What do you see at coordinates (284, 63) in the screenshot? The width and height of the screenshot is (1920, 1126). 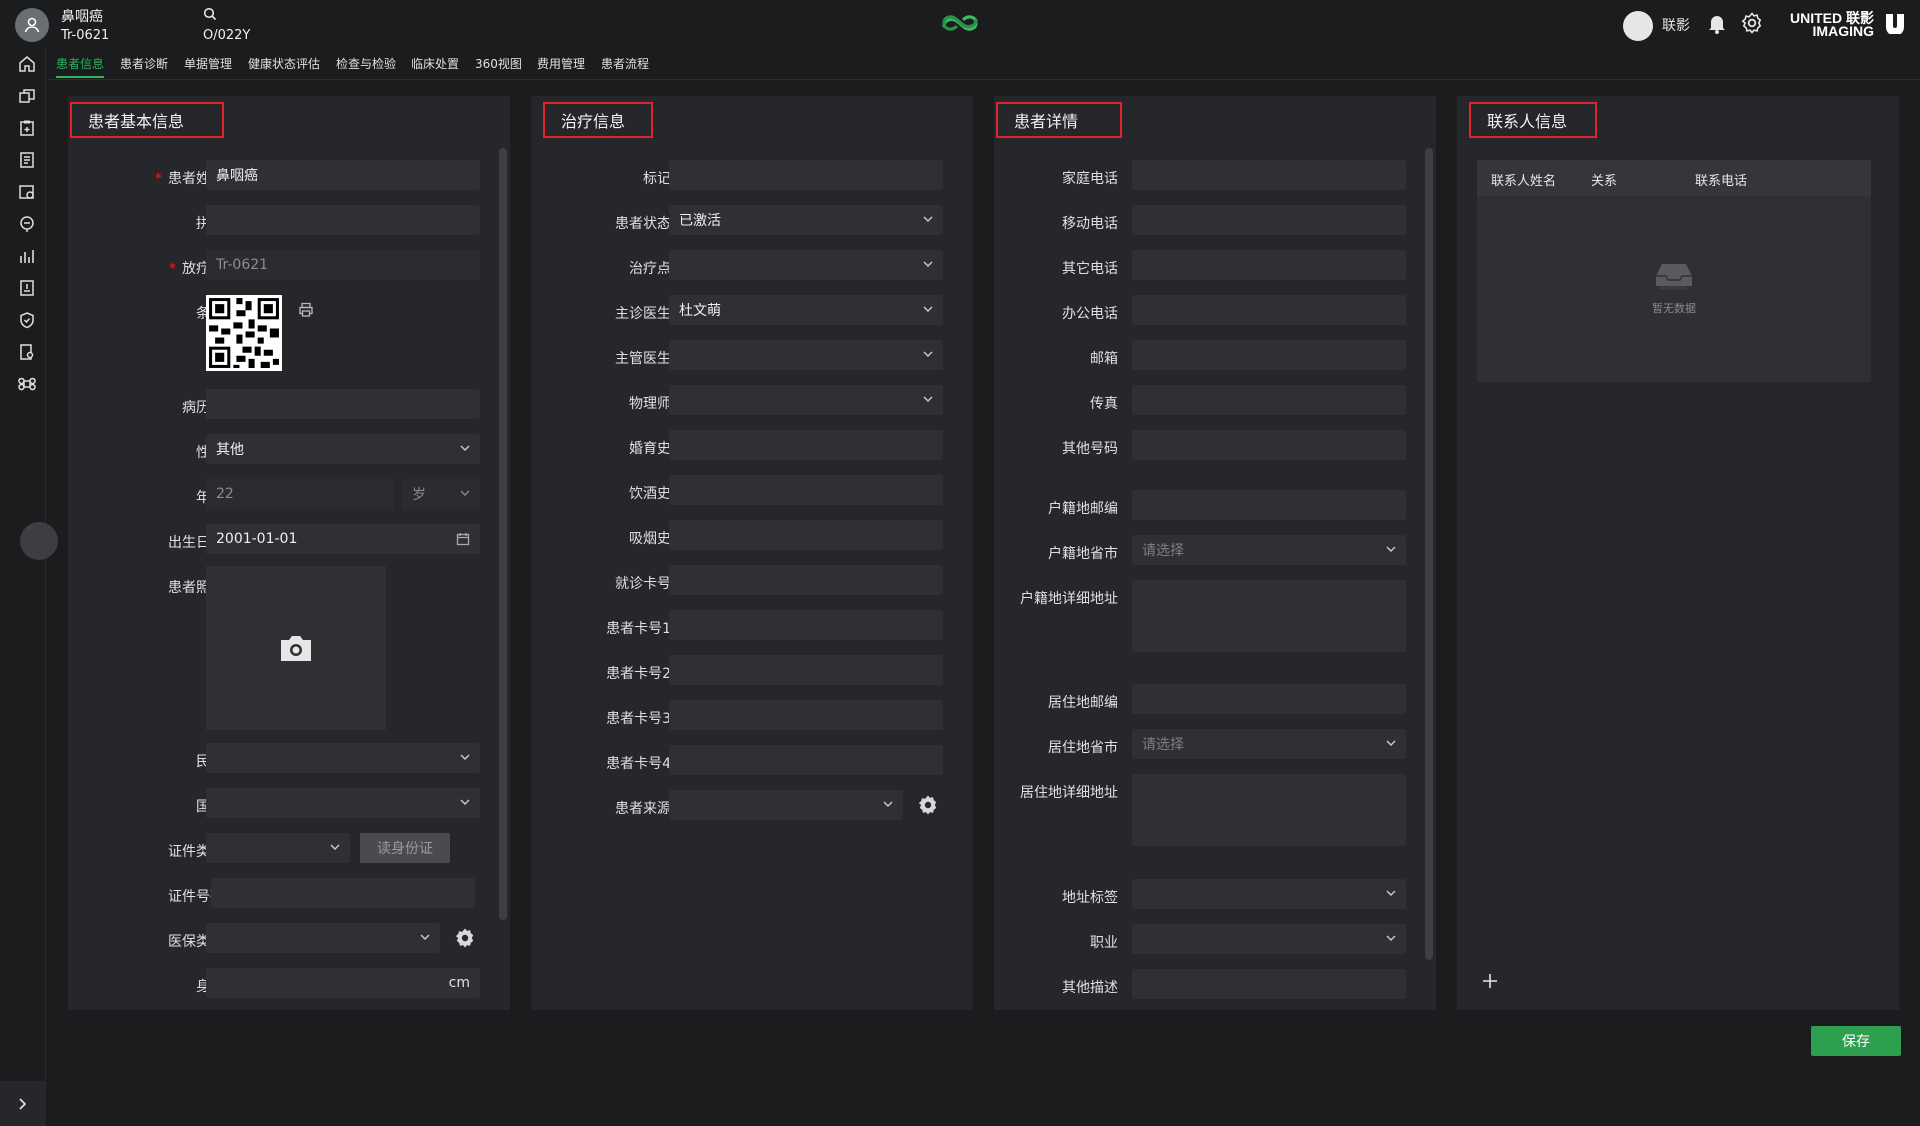 I see `tab-health-assessment: 健康状态评估` at bounding box center [284, 63].